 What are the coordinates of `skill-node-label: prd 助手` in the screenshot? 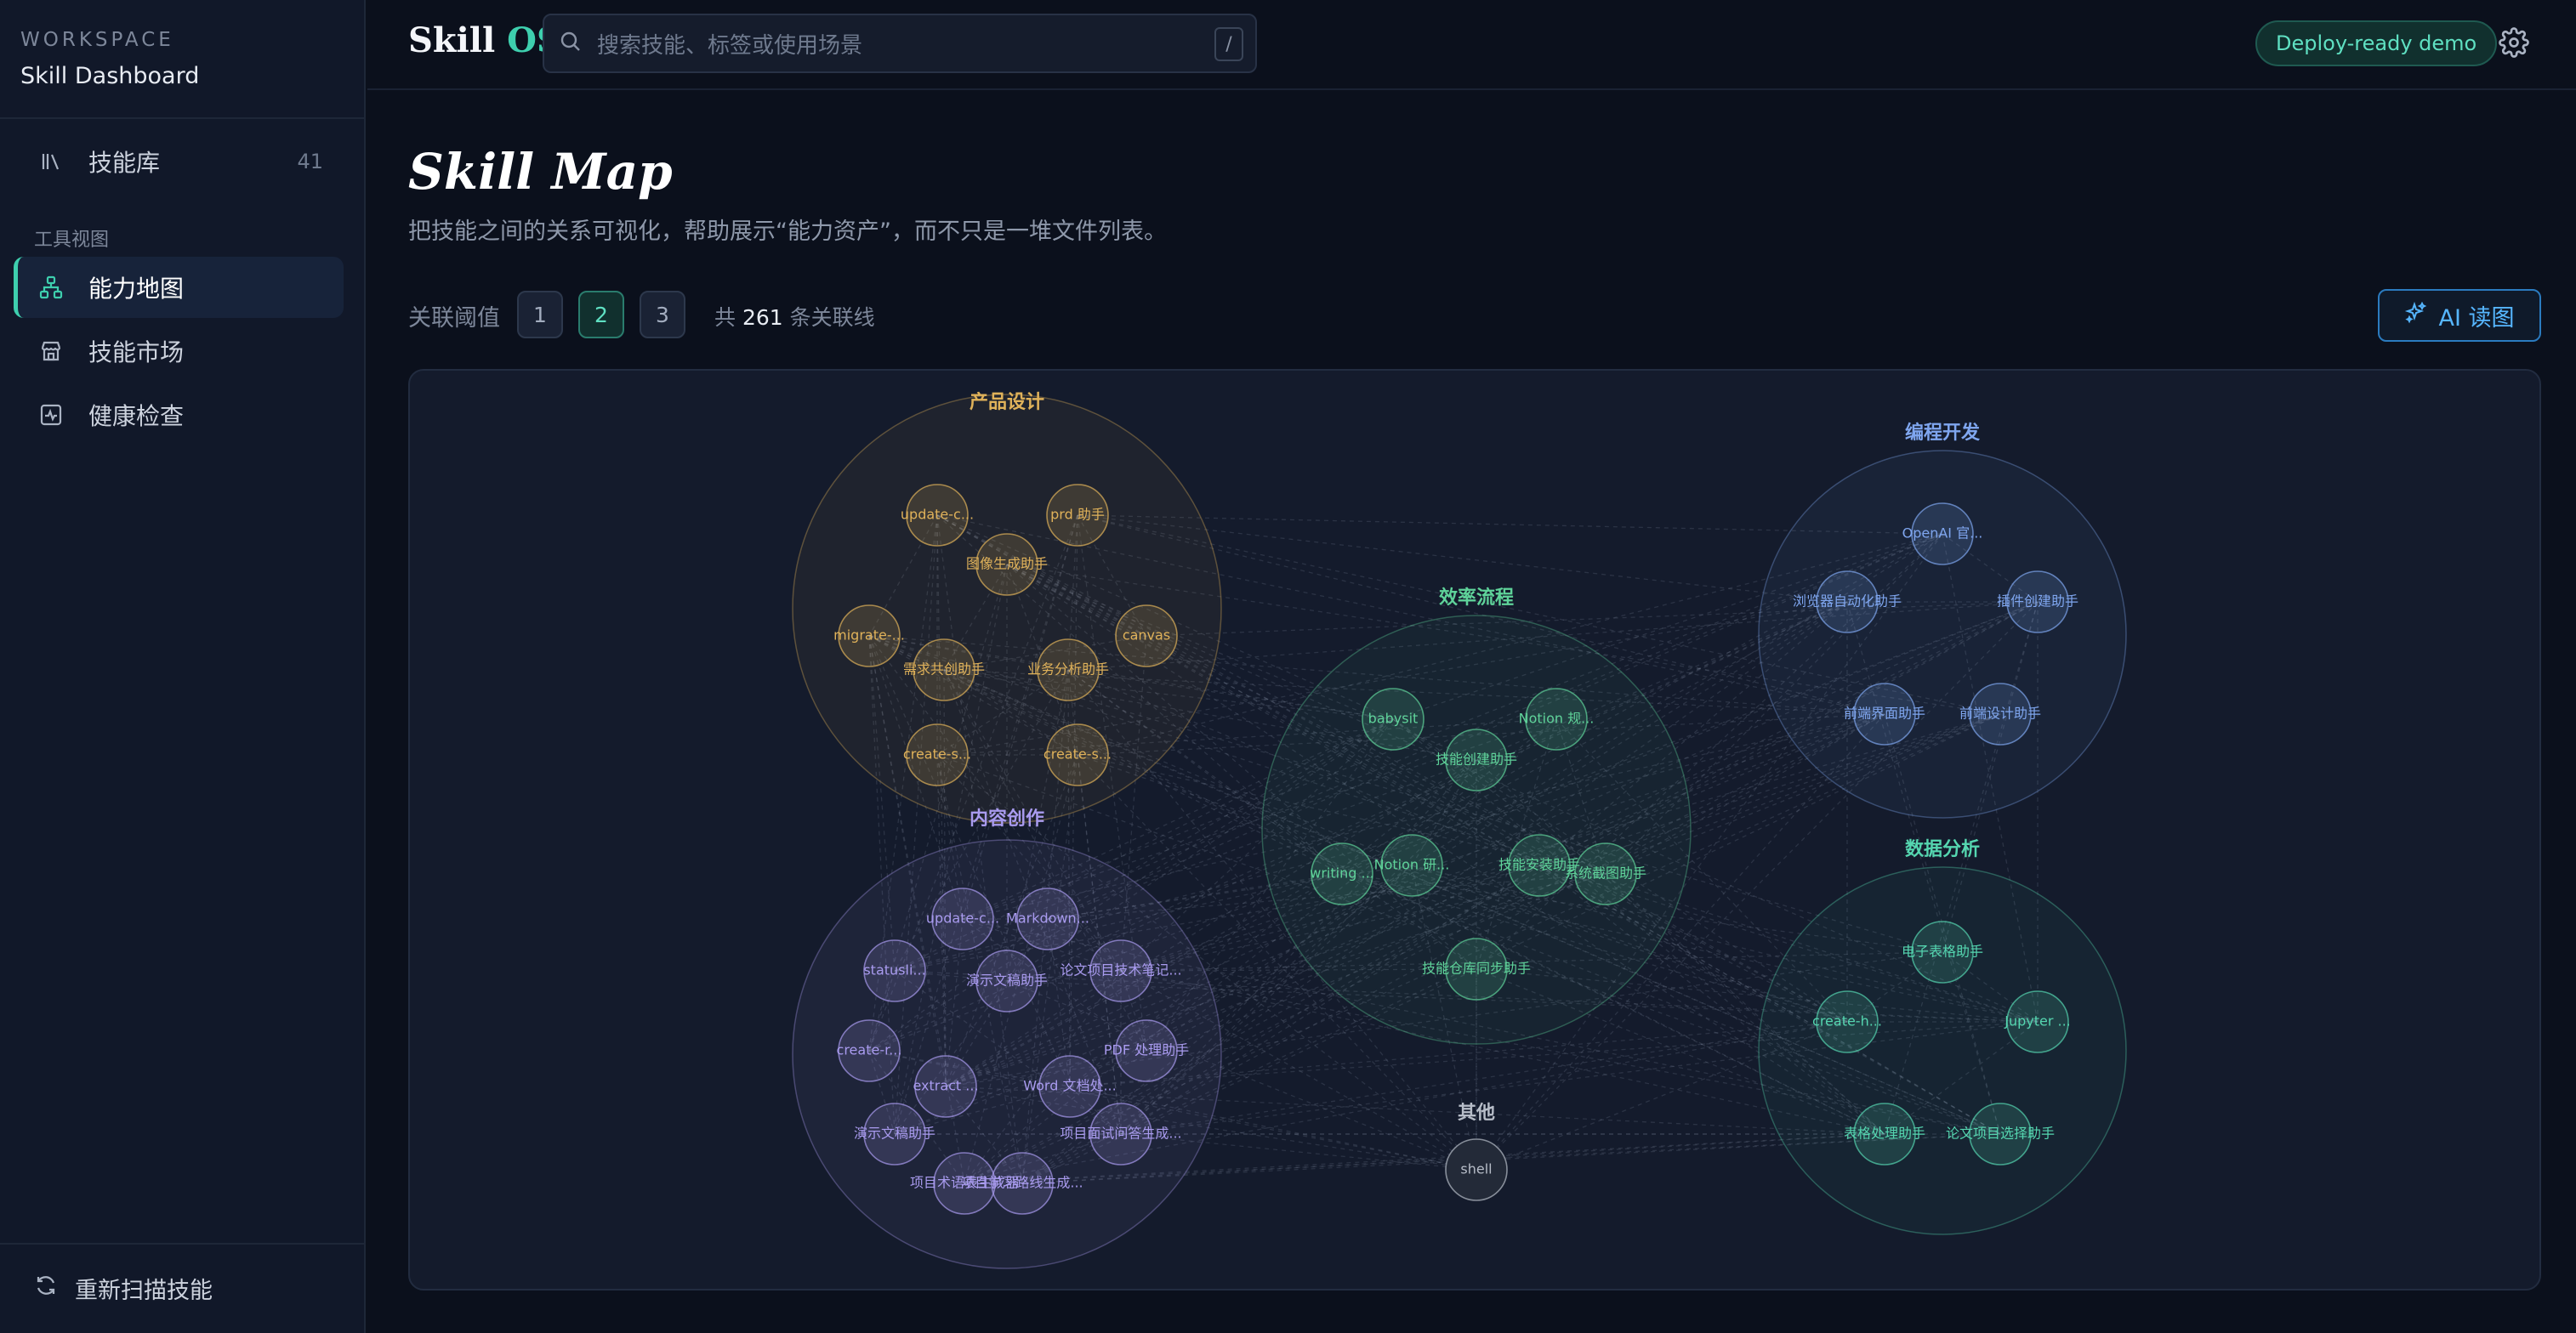 It's located at (1077, 515).